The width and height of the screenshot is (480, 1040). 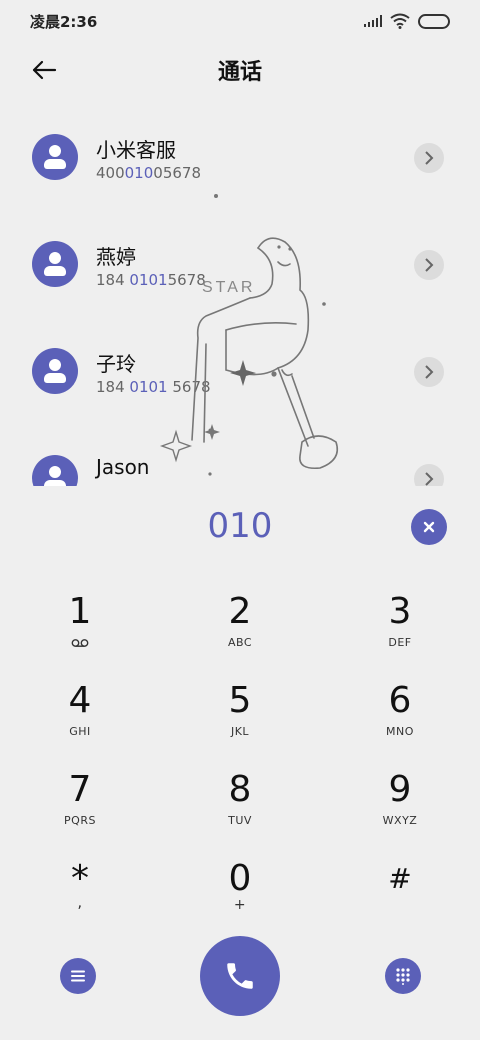 I want to click on key-digit: #, so click(x=400, y=878).